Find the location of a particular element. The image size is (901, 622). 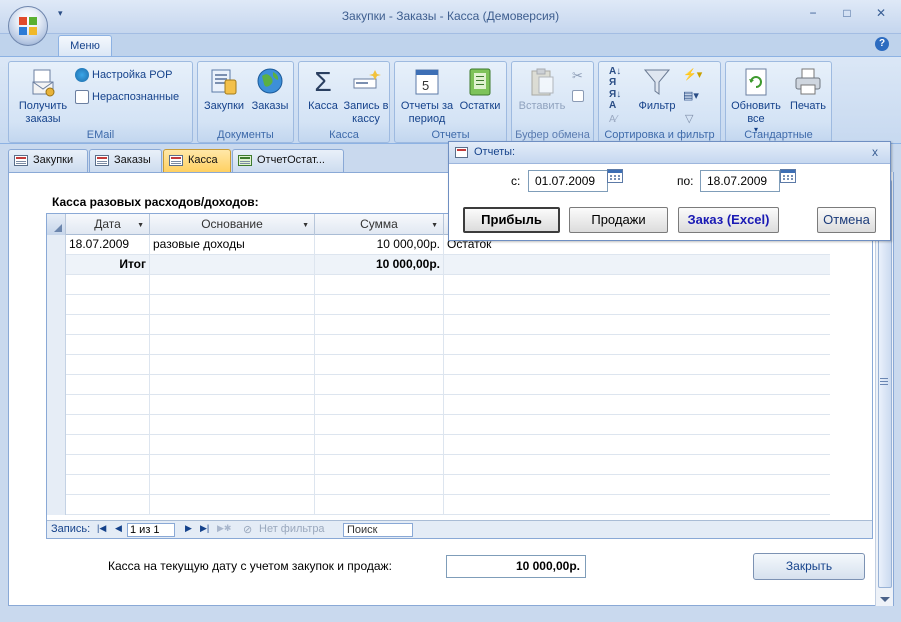

unrecognized-button: Нераспознанные is located at coordinates (127, 97).